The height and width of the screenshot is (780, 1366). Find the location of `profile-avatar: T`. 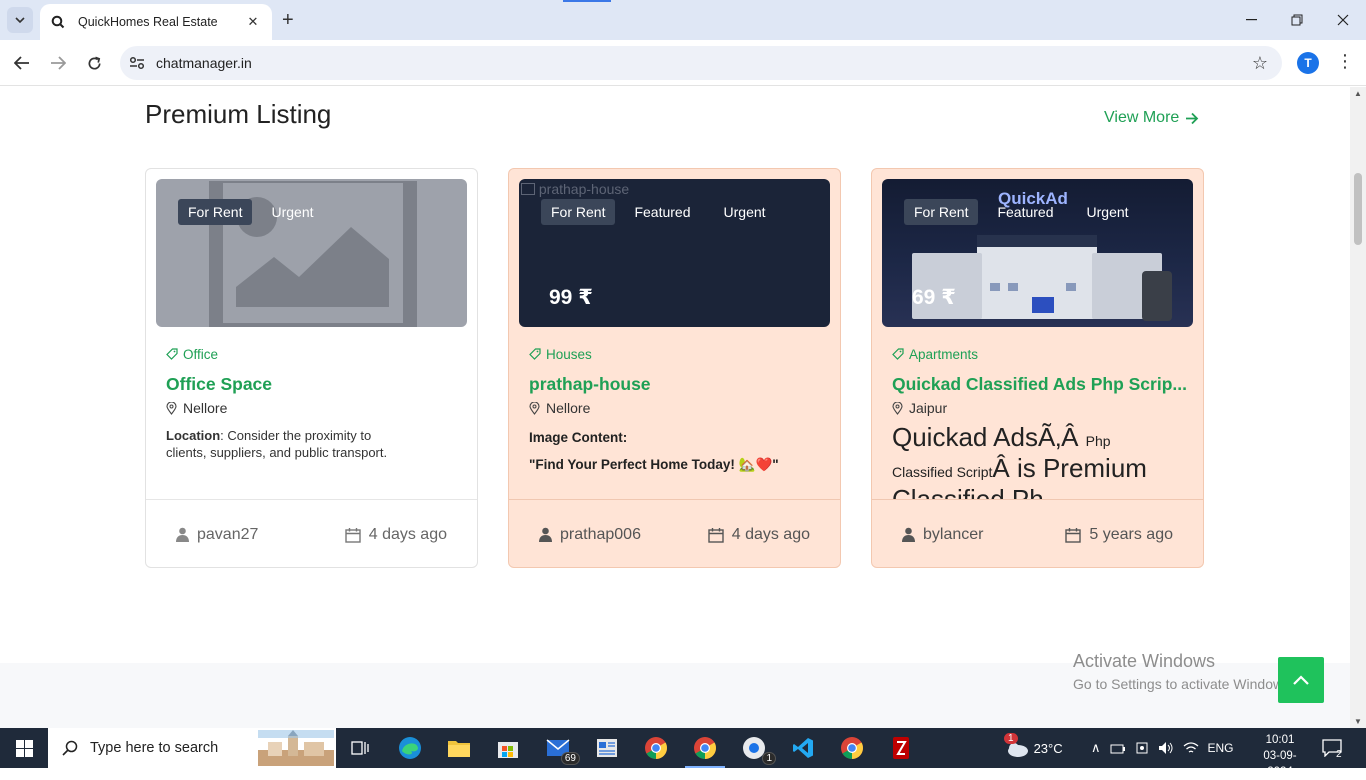

profile-avatar: T is located at coordinates (1308, 63).